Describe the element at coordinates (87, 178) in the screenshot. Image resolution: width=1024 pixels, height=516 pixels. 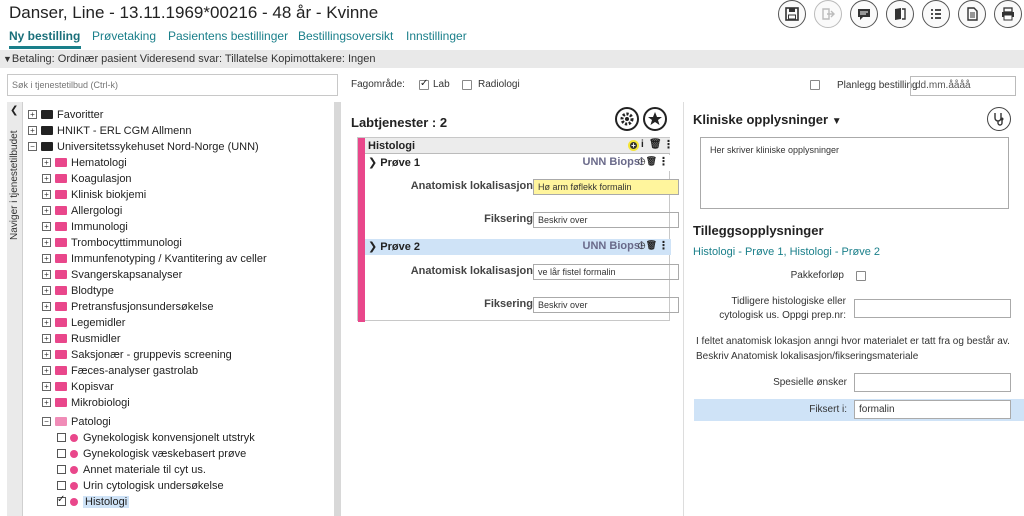
I see `tree-node: + Koagulasjon` at that location.